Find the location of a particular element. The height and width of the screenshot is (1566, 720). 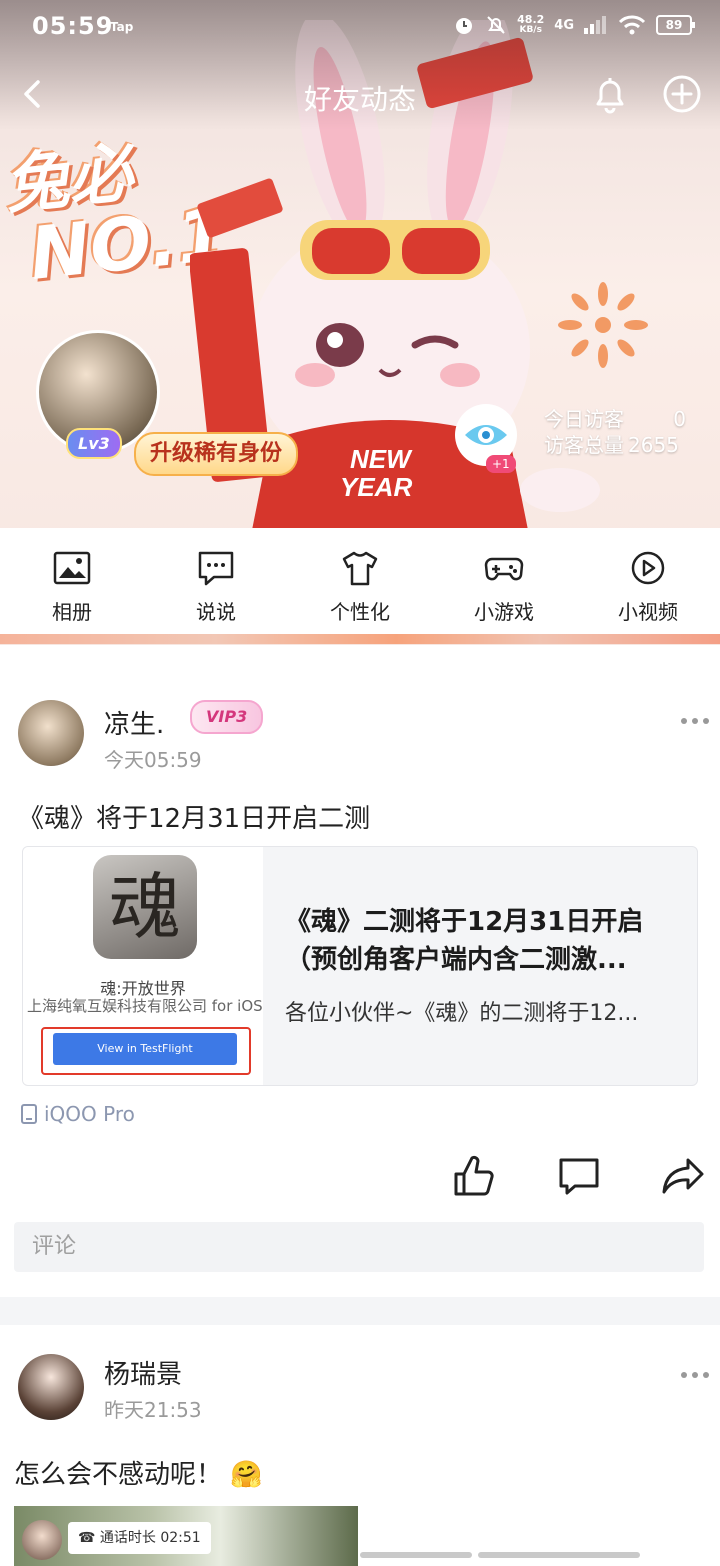

alarm-icon is located at coordinates (464, 26).